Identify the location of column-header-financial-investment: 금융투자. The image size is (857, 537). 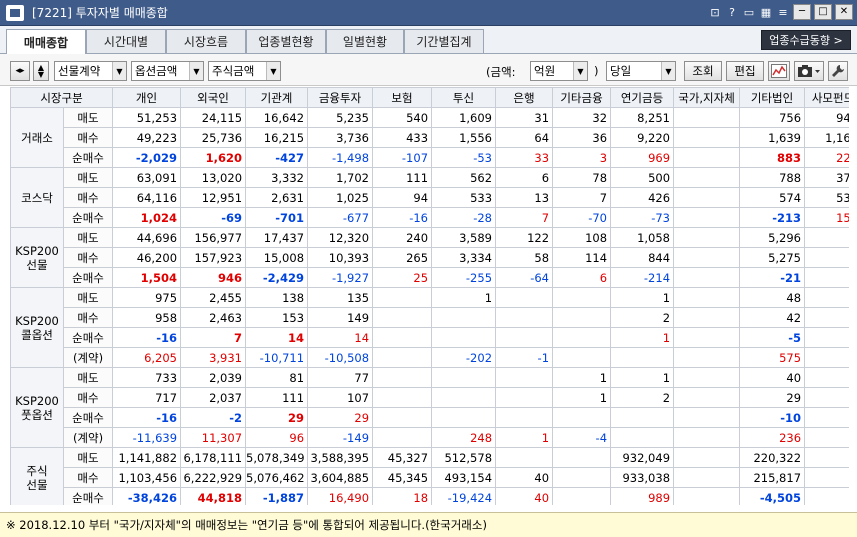
(340, 97).